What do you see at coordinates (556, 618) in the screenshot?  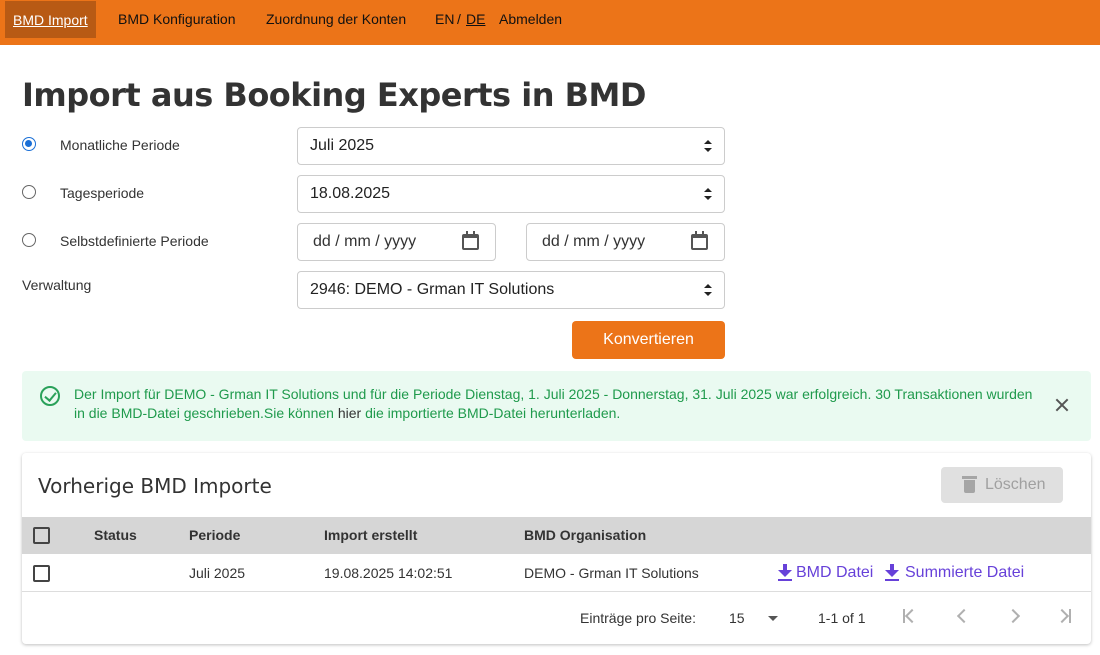 I see `table-pagination: Einträge pro Seite: 15 1-1 of 1` at bounding box center [556, 618].